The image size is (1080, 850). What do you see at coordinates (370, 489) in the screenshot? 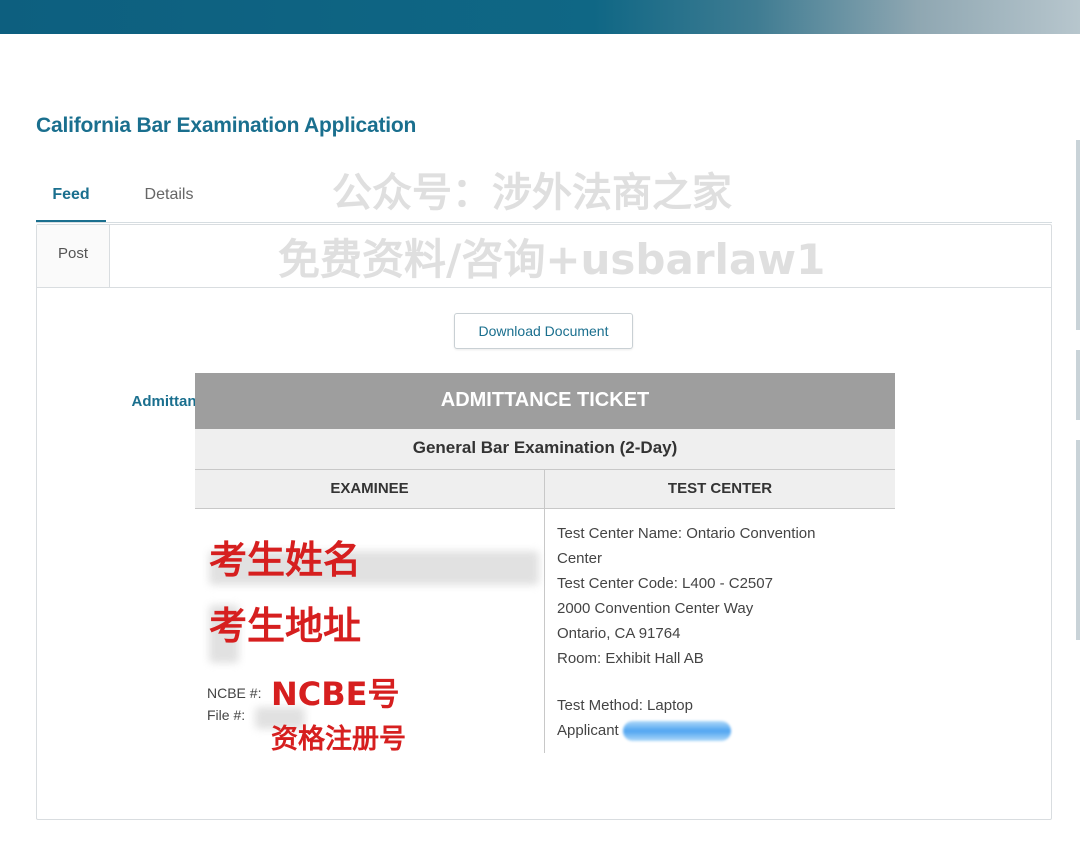
I see `examinee-heading: EXAMINEE` at bounding box center [370, 489].